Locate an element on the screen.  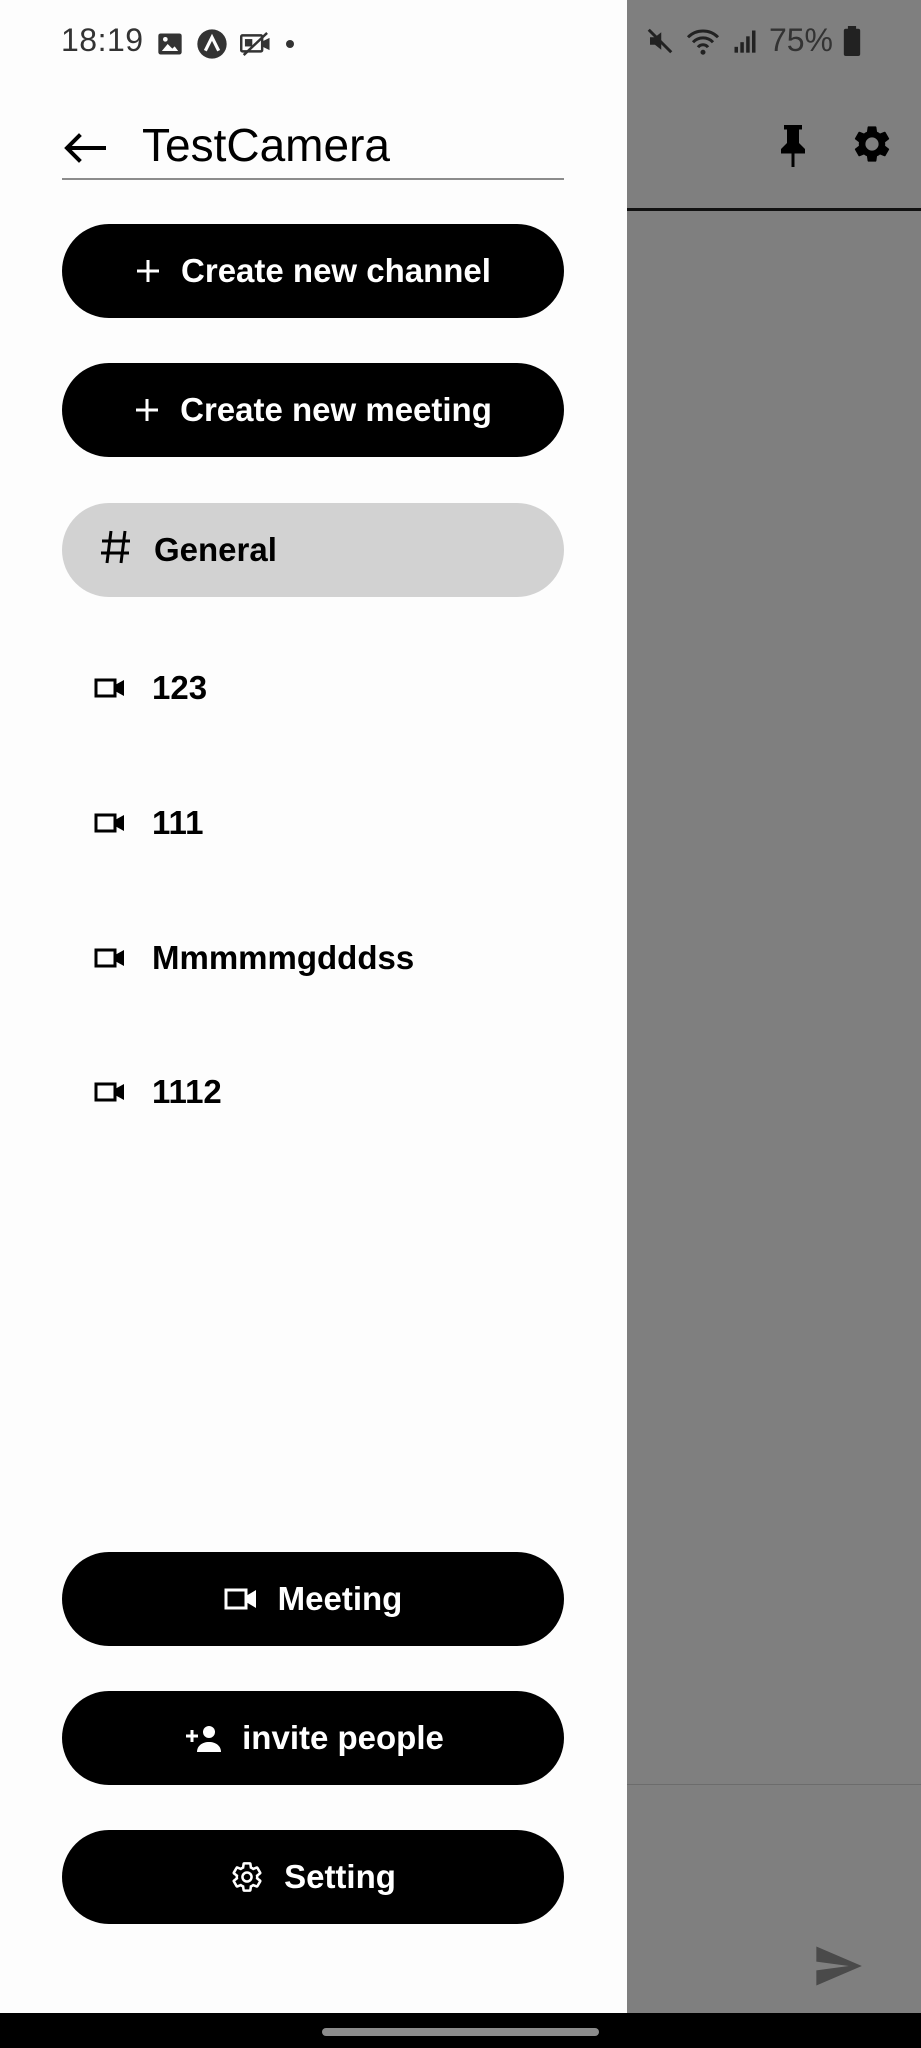
back-button is located at coordinates (90, 148).